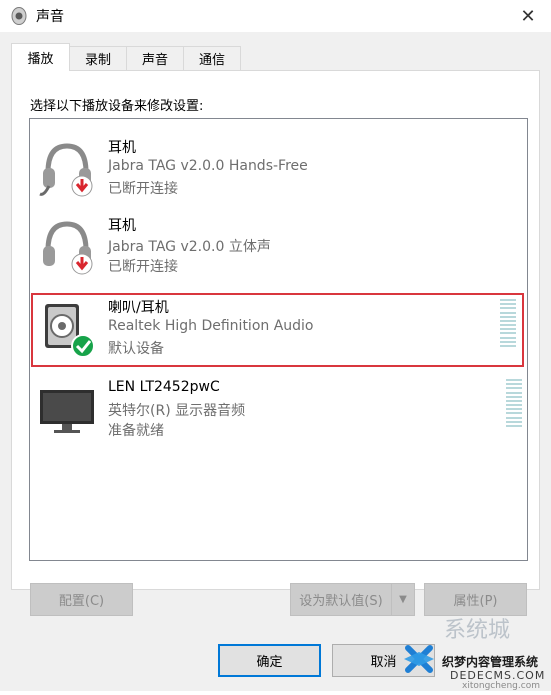  Describe the element at coordinates (490, 662) in the screenshot. I see `watermark-site-cn: 织梦内容管理系统` at that location.